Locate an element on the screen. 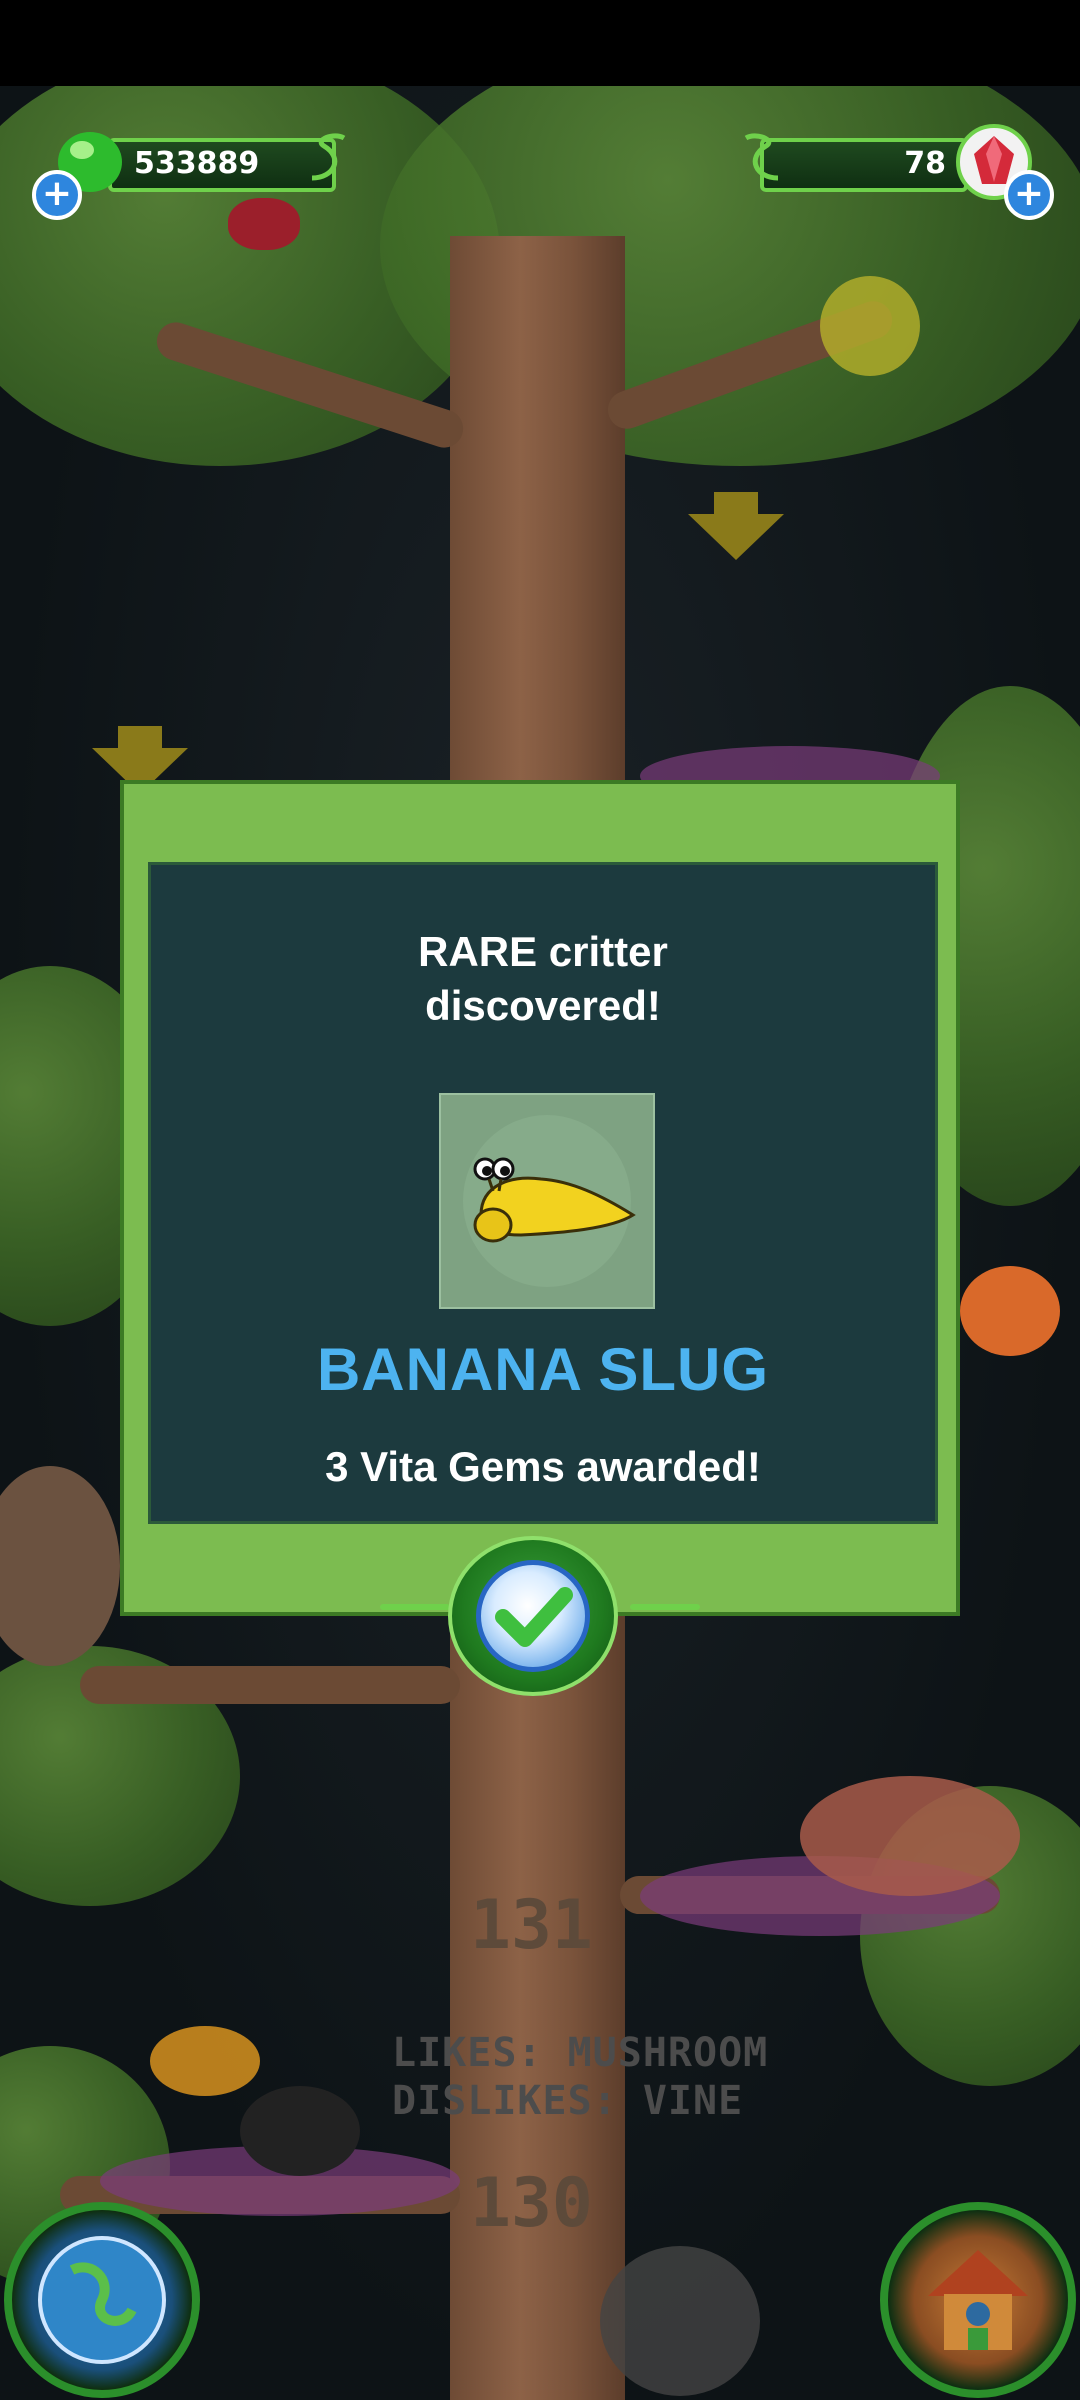  house-icon is located at coordinates (978, 2300).